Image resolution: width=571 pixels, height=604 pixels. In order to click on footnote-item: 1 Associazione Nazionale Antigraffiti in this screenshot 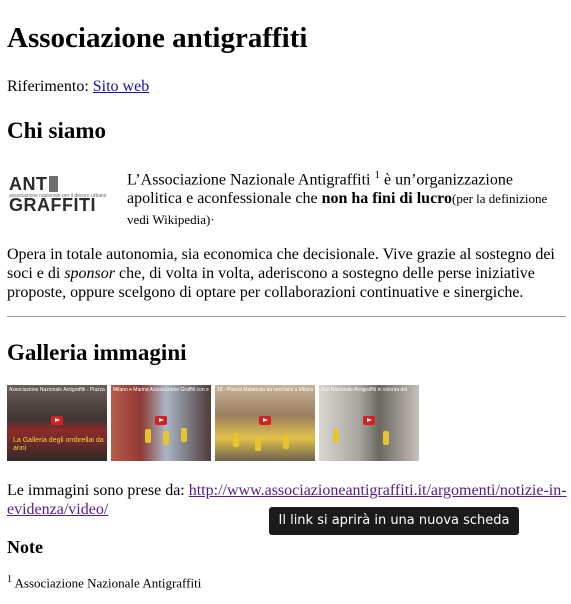, I will do `click(104, 582)`.